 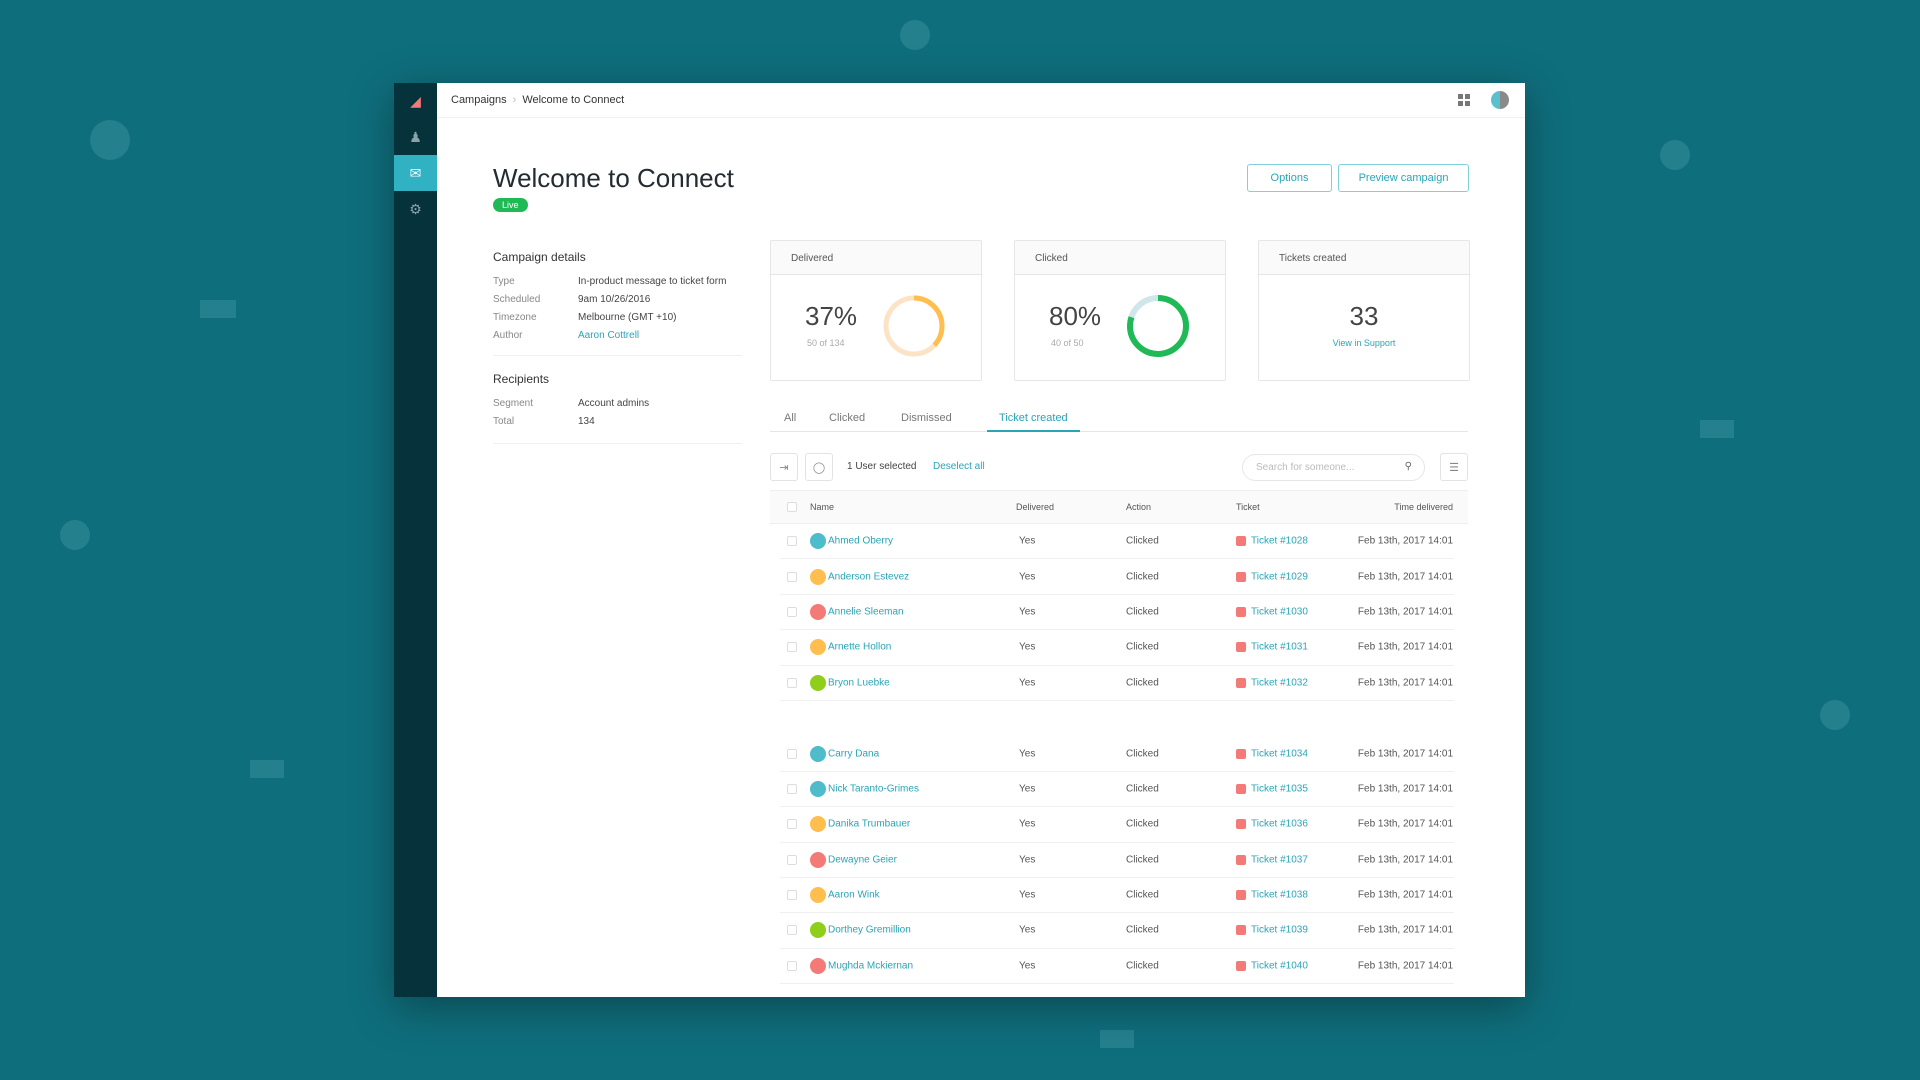 What do you see at coordinates (862, 859) in the screenshot?
I see `user-name-link: Dewayne Geier` at bounding box center [862, 859].